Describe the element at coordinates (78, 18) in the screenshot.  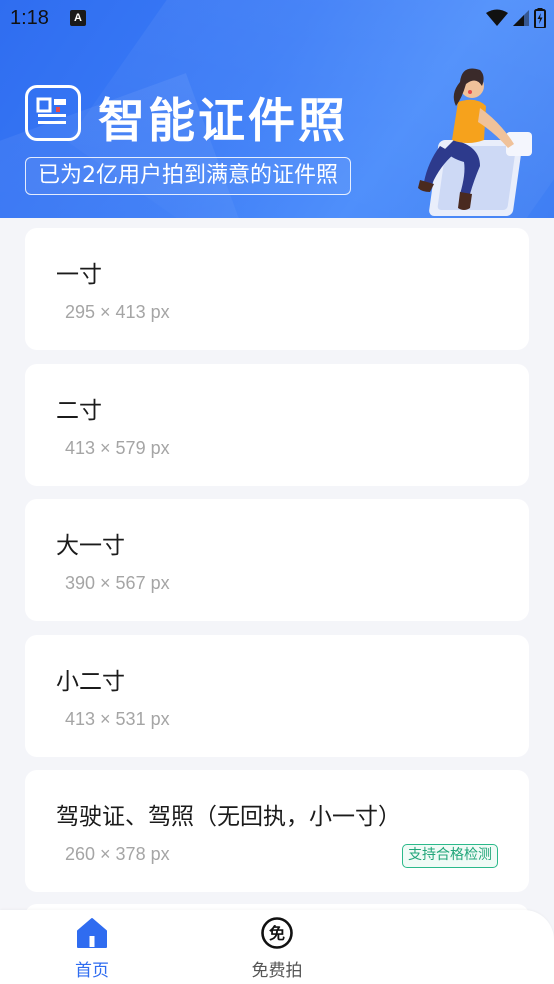
I see `notification-icon: A` at that location.